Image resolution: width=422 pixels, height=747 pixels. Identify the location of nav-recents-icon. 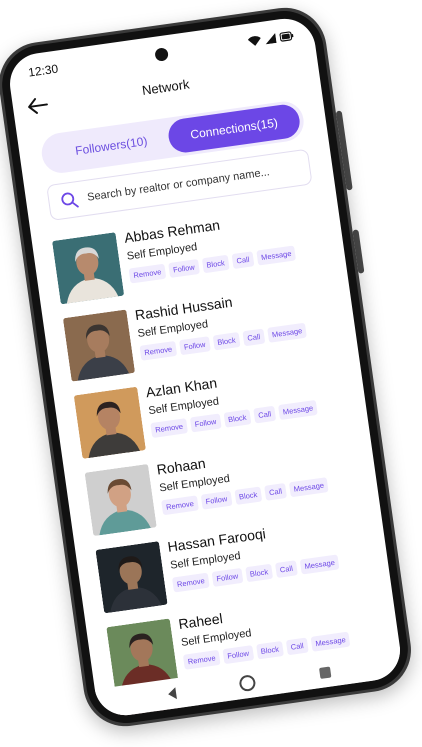
(325, 672).